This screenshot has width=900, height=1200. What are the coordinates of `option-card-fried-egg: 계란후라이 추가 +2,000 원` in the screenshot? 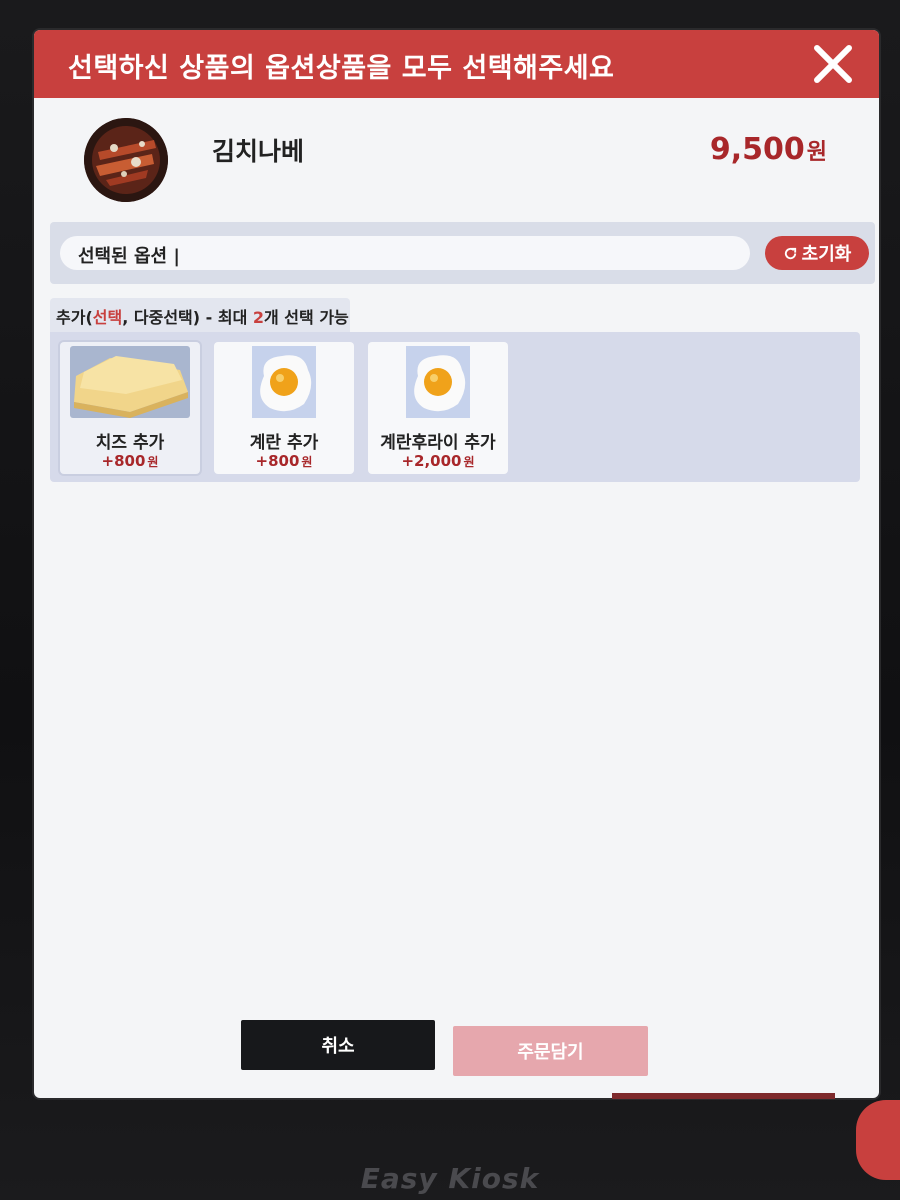 It's located at (438, 408).